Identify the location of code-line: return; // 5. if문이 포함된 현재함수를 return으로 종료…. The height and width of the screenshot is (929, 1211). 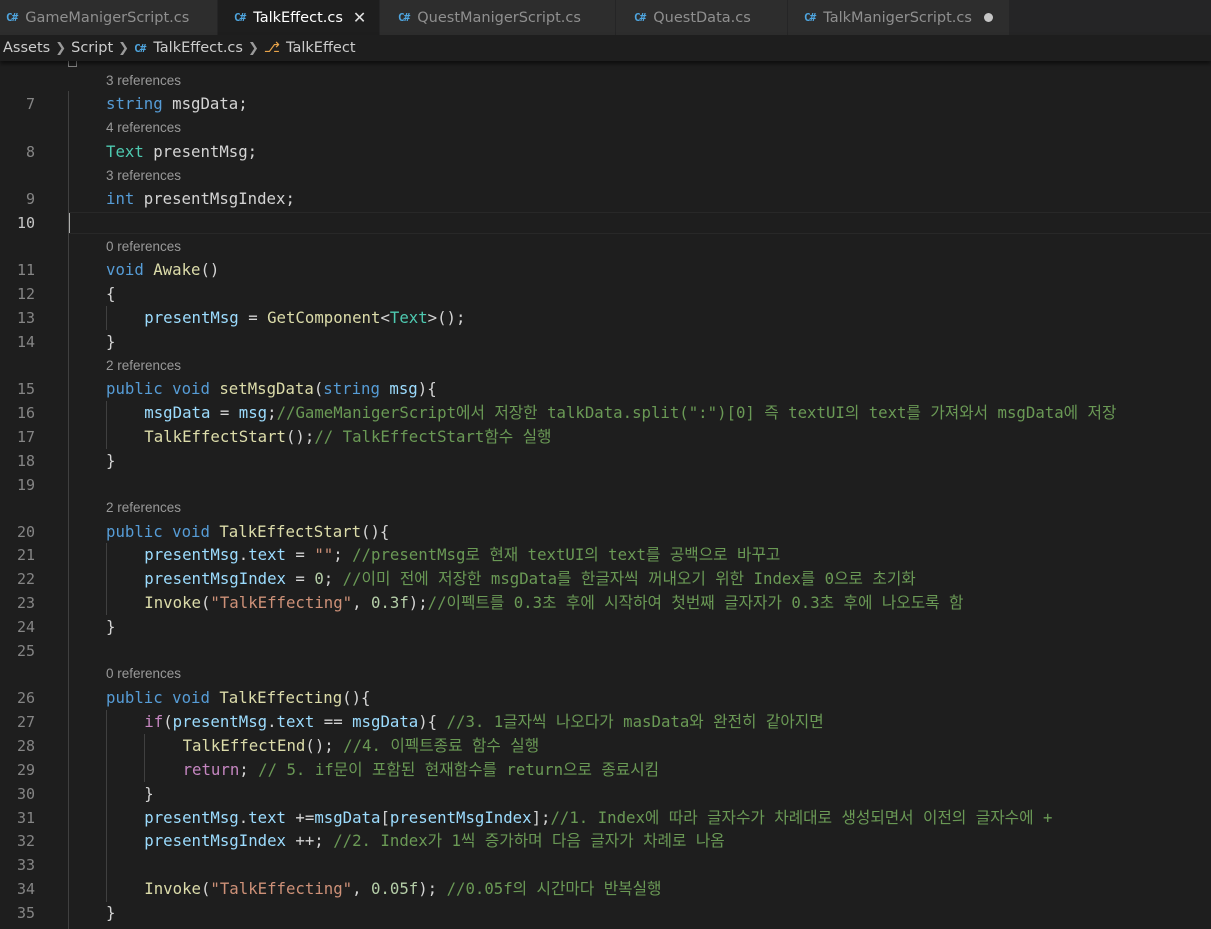
(421, 770).